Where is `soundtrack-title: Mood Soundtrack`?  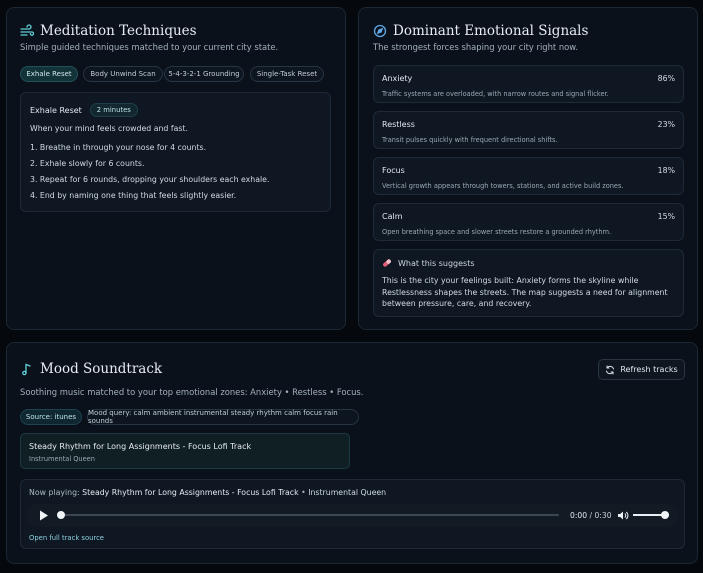 soundtrack-title: Mood Soundtrack is located at coordinates (91, 369).